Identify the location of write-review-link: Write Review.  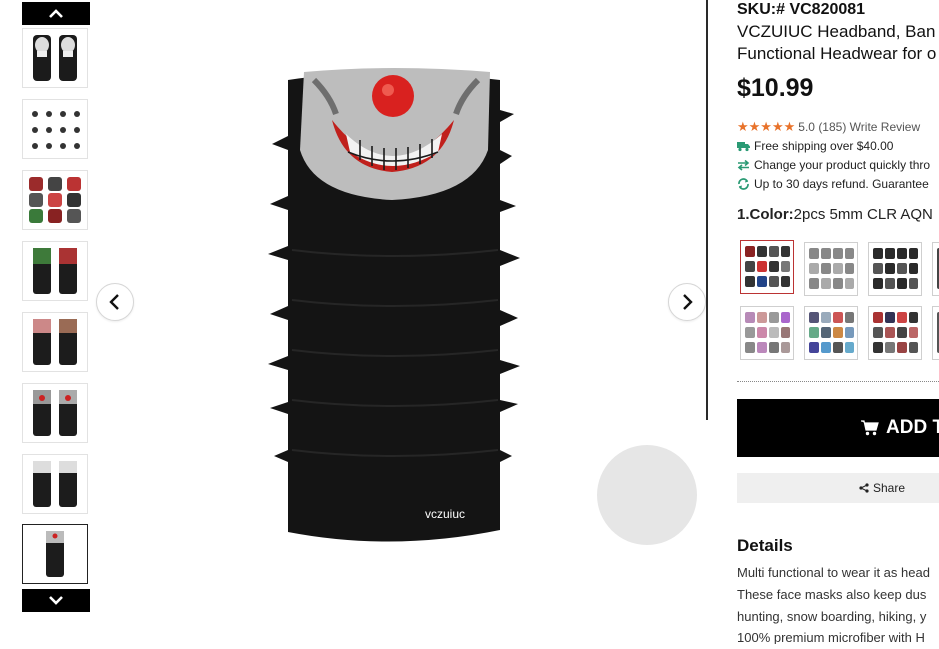
(885, 127).